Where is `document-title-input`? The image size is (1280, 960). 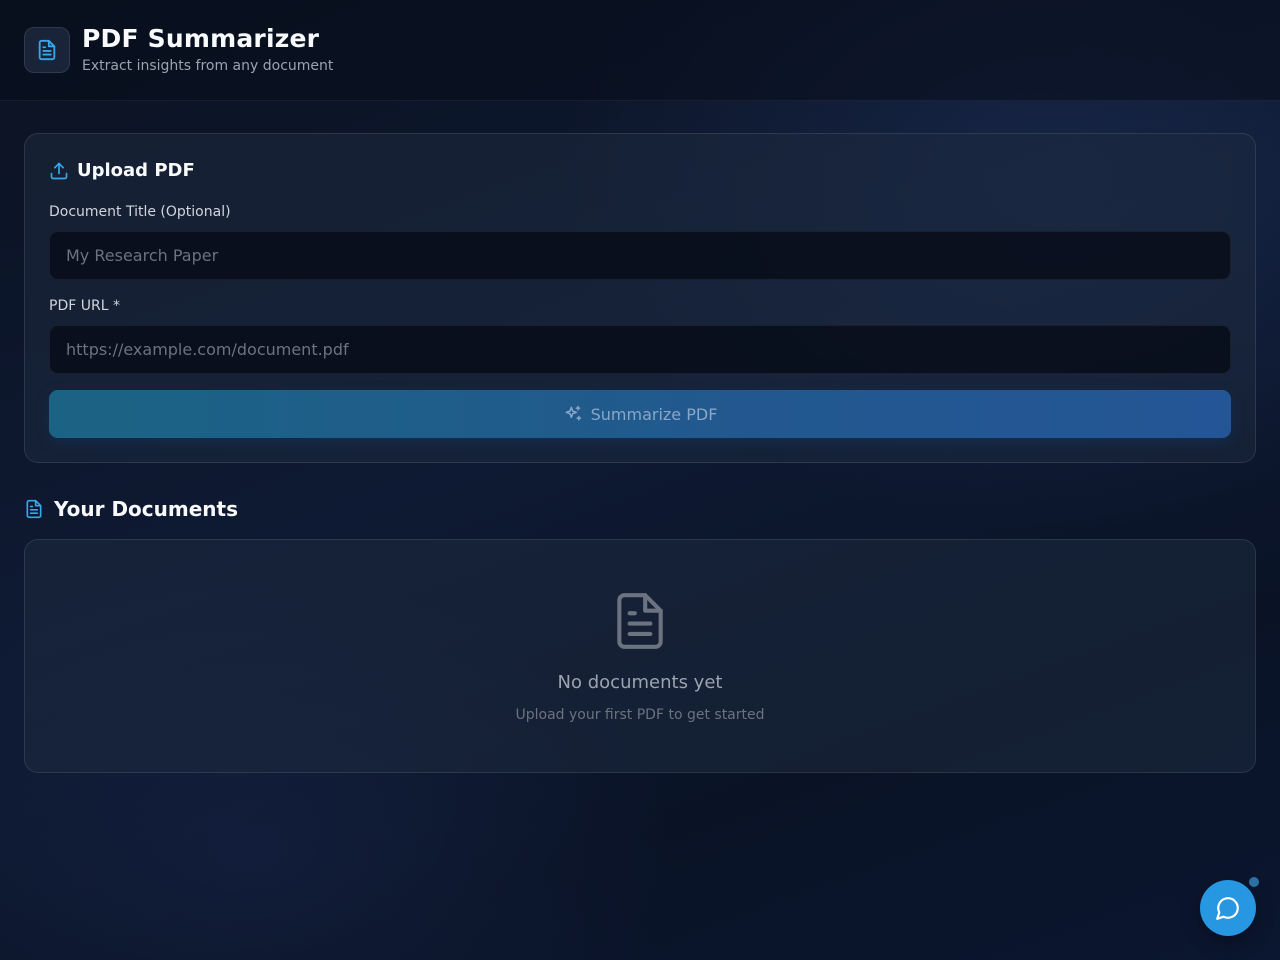
document-title-input is located at coordinates (640, 255).